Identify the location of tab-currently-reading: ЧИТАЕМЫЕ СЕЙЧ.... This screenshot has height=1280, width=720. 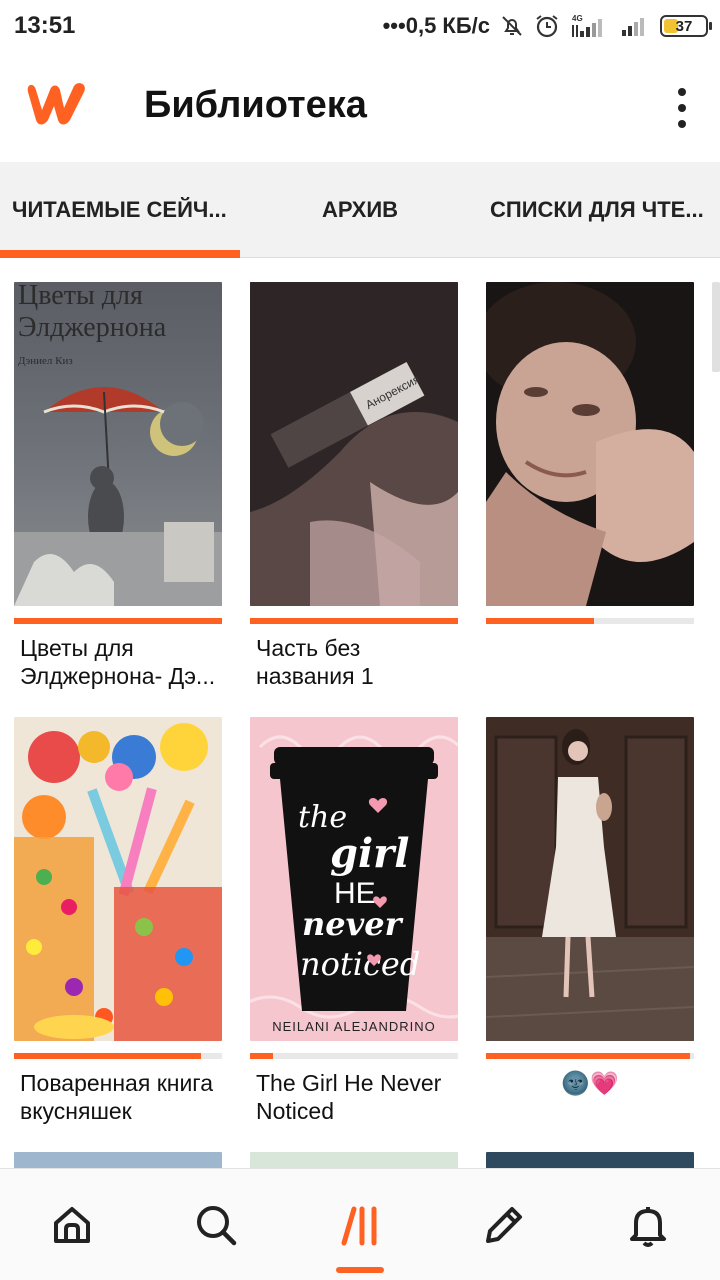
(120, 210).